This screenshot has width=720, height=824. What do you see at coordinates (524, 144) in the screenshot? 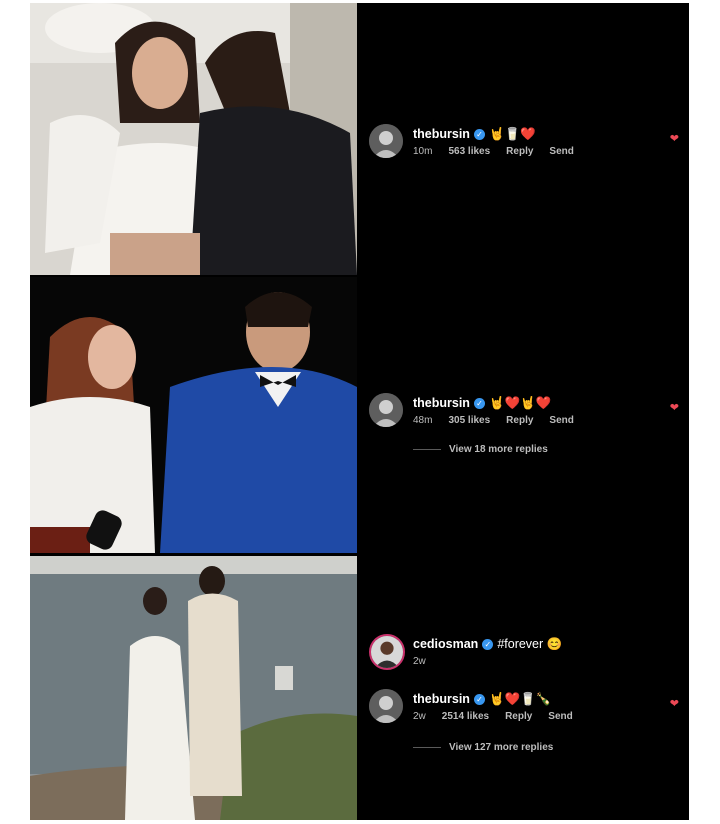
I see `comment-1: thebursin ✓ 🤘🥛❤️ 10m 563 likes Reply Send ❤` at bounding box center [524, 144].